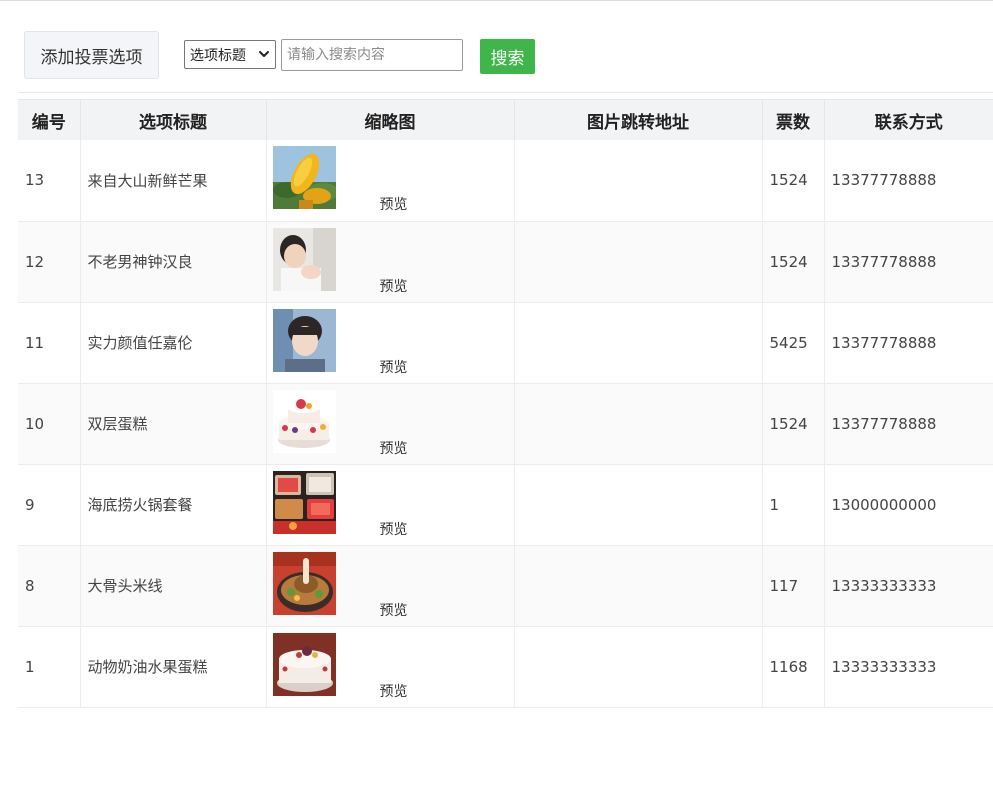 Image resolution: width=993 pixels, height=802 pixels. What do you see at coordinates (49, 424) in the screenshot?
I see `cell-id: 10` at bounding box center [49, 424].